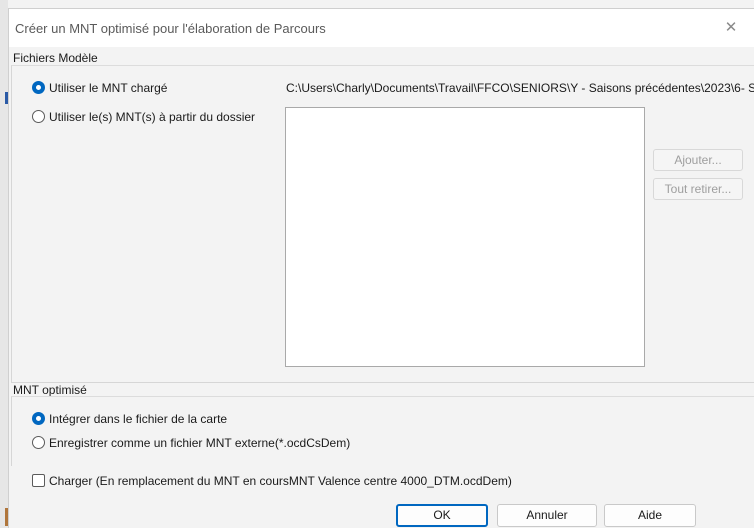 Image resolution: width=754 pixels, height=528 pixels. What do you see at coordinates (51, 390) in the screenshot?
I see `mnt-optimise-label: MNT optimisé` at bounding box center [51, 390].